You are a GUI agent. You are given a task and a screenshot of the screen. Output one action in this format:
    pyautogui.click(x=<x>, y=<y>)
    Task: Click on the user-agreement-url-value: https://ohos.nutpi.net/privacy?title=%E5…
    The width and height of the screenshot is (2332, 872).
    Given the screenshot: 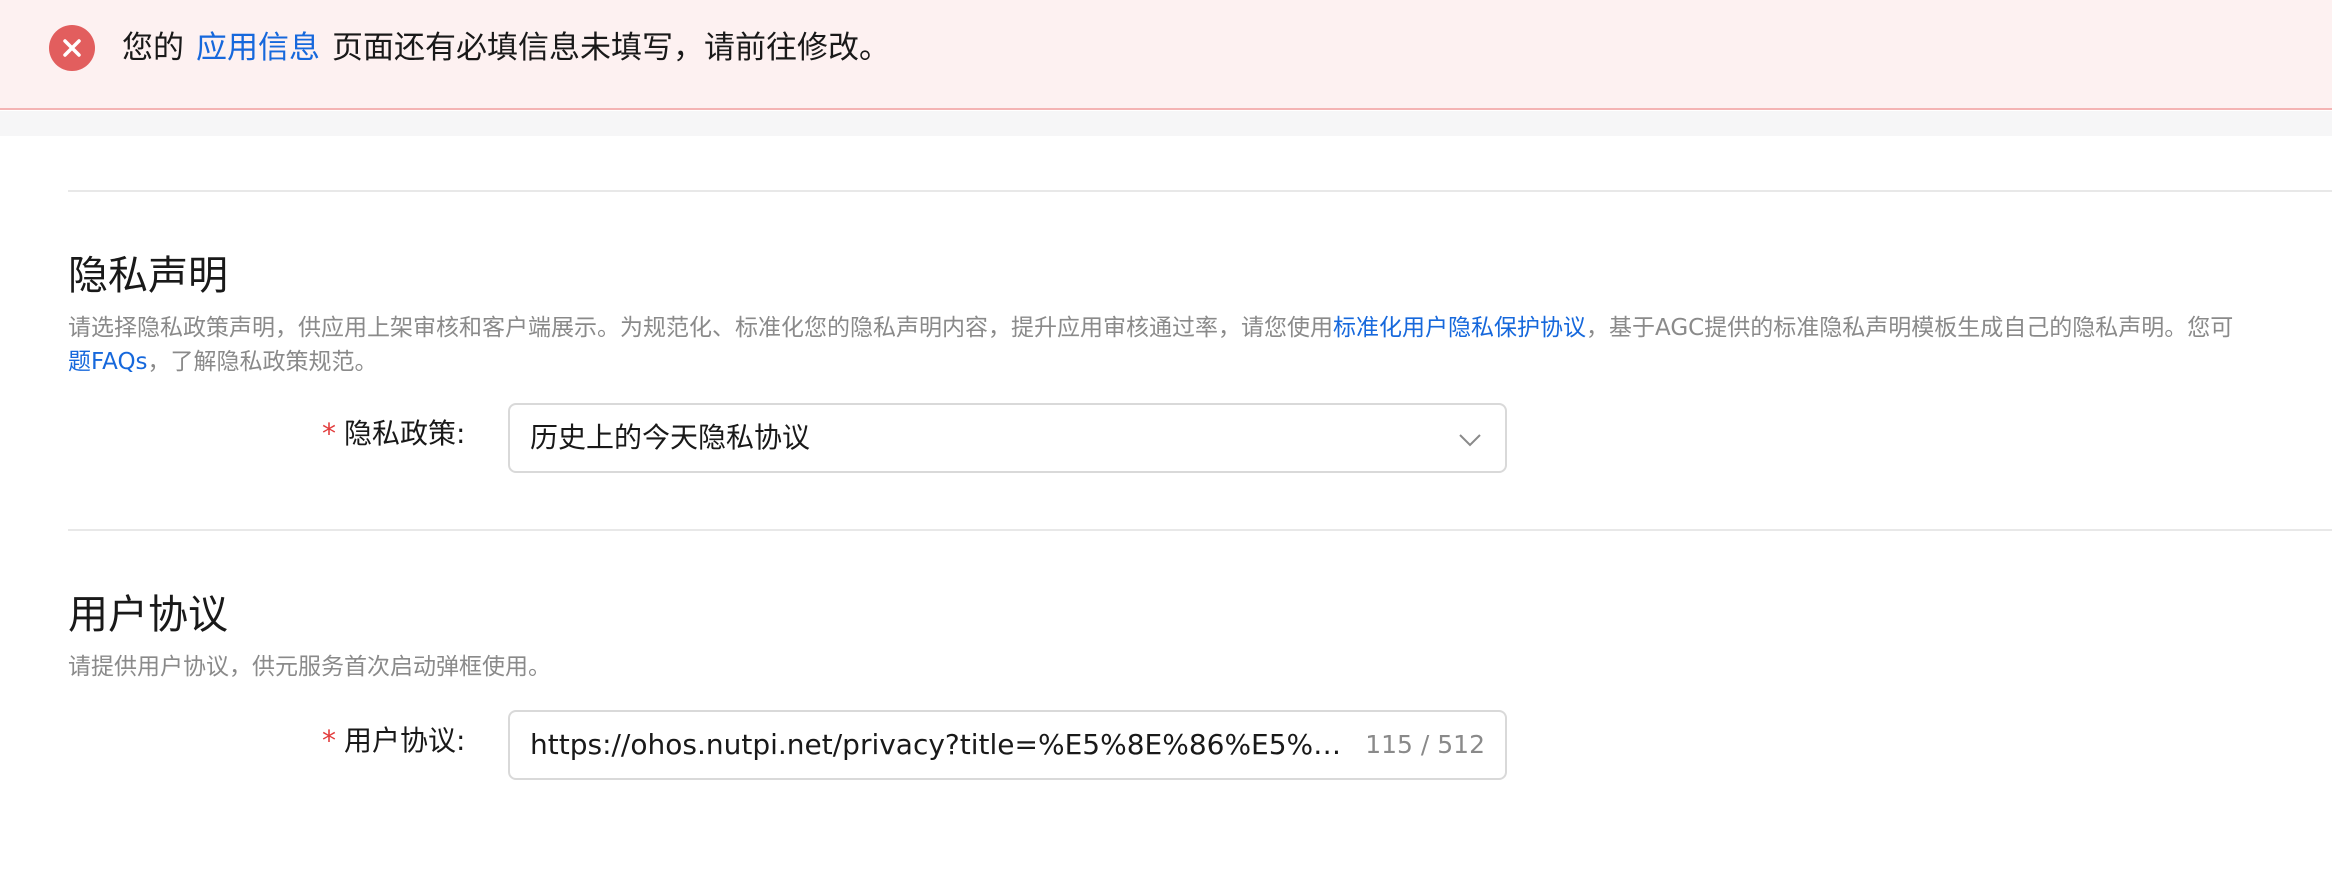 What is the action you would take?
    pyautogui.click(x=942, y=745)
    